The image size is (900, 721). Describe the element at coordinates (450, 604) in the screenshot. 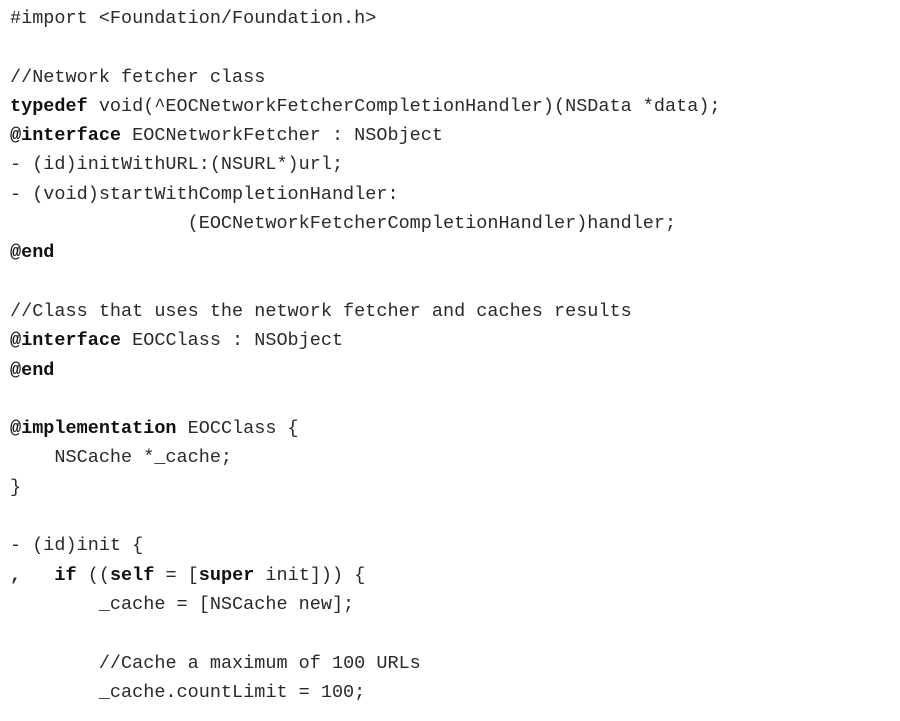

I see `code-line-cache-new: _cache = [NSCache new];` at that location.